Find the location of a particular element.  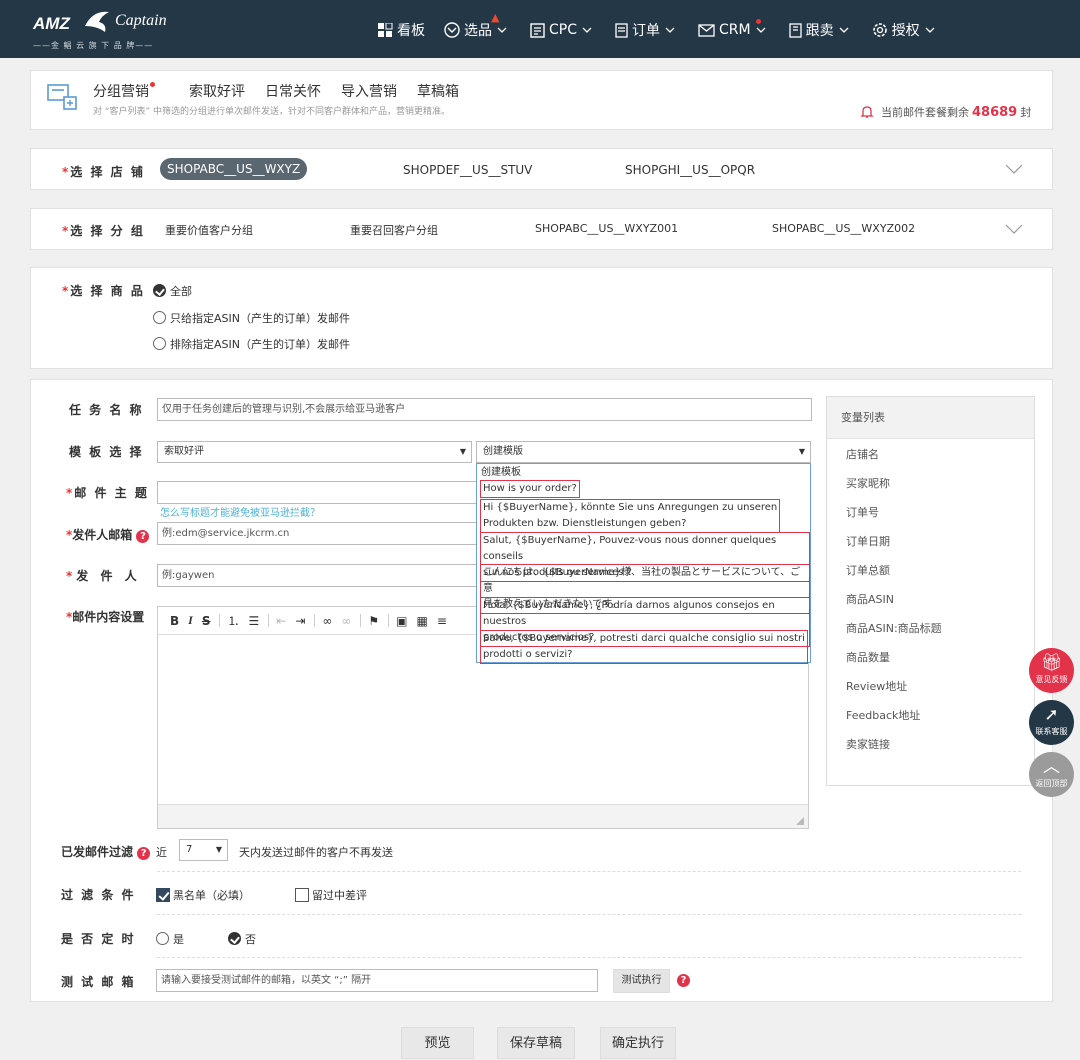

filter-days-select: 7 ▼ is located at coordinates (203, 850).